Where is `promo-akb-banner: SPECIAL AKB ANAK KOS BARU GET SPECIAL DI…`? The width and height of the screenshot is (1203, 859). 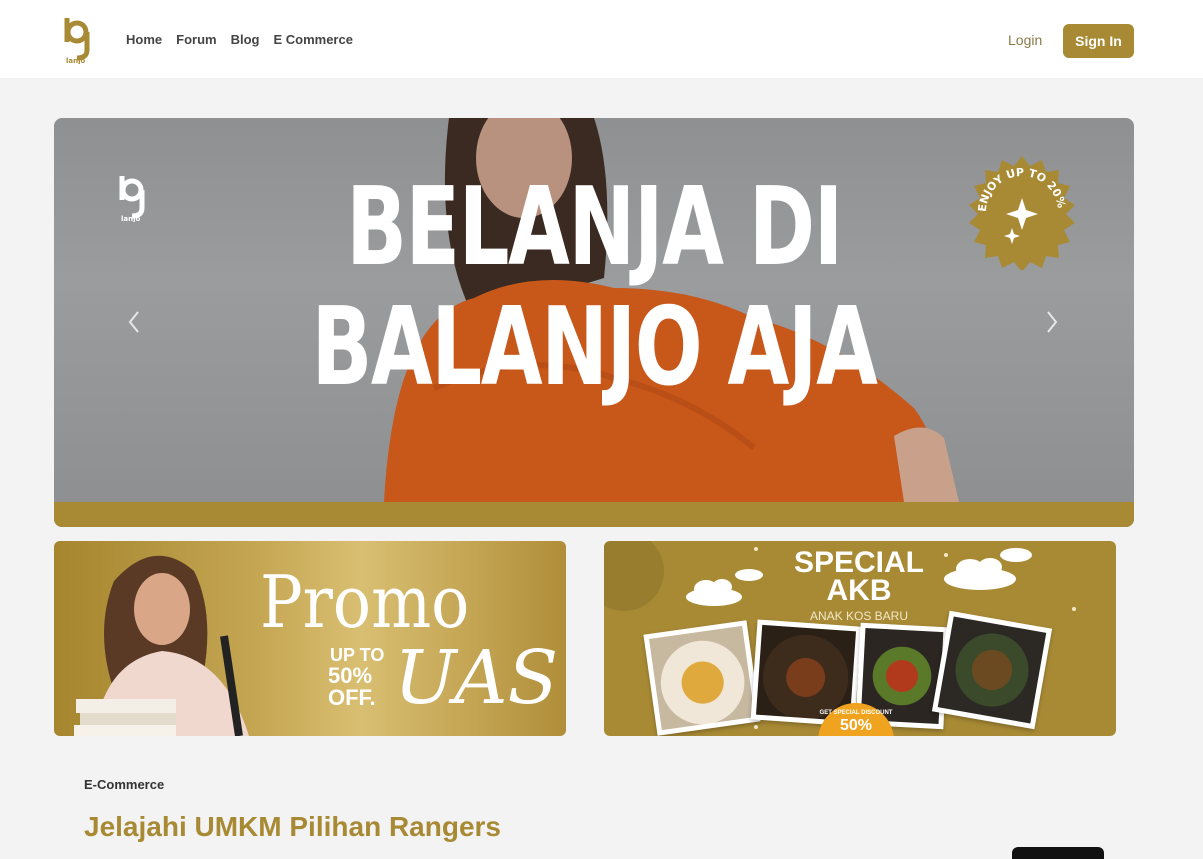 promo-akb-banner: SPECIAL AKB ANAK KOS BARU GET SPECIAL DI… is located at coordinates (860, 638).